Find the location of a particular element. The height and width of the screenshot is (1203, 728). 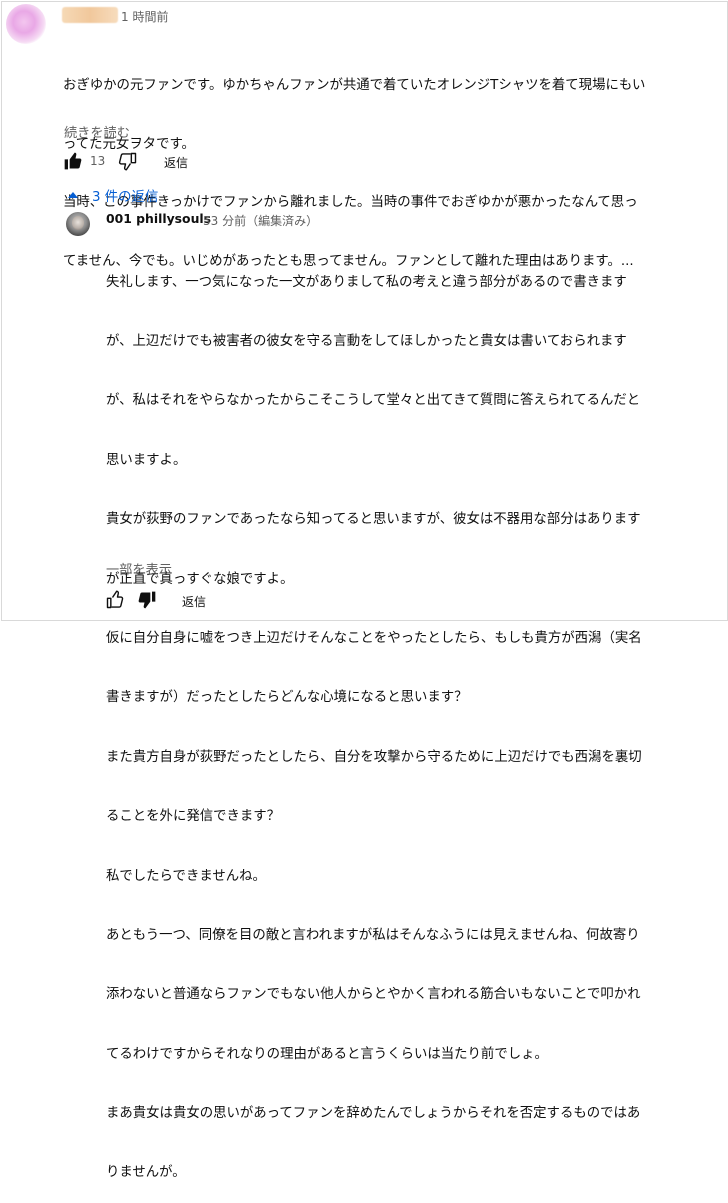

reply-text-line: 思いますよ。 is located at coordinates (146, 460).